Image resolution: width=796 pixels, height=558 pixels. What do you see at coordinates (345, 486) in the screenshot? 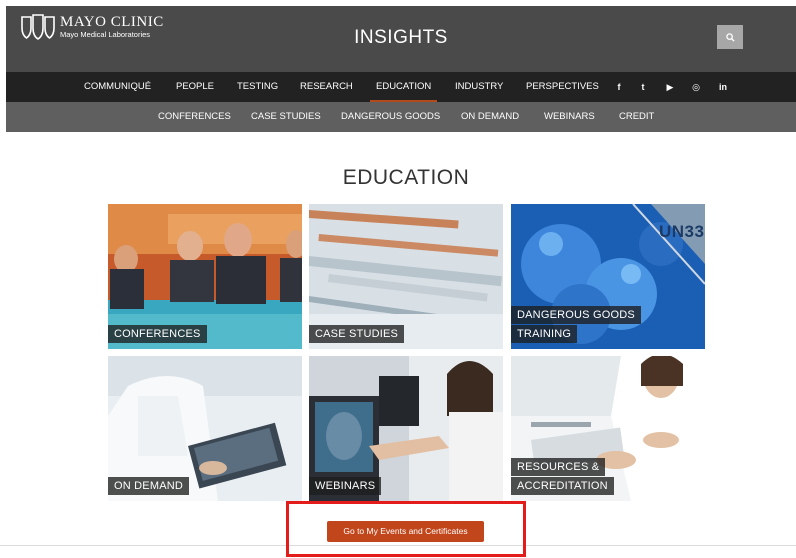
I see `tile-label-webinars: WEBINARS` at bounding box center [345, 486].